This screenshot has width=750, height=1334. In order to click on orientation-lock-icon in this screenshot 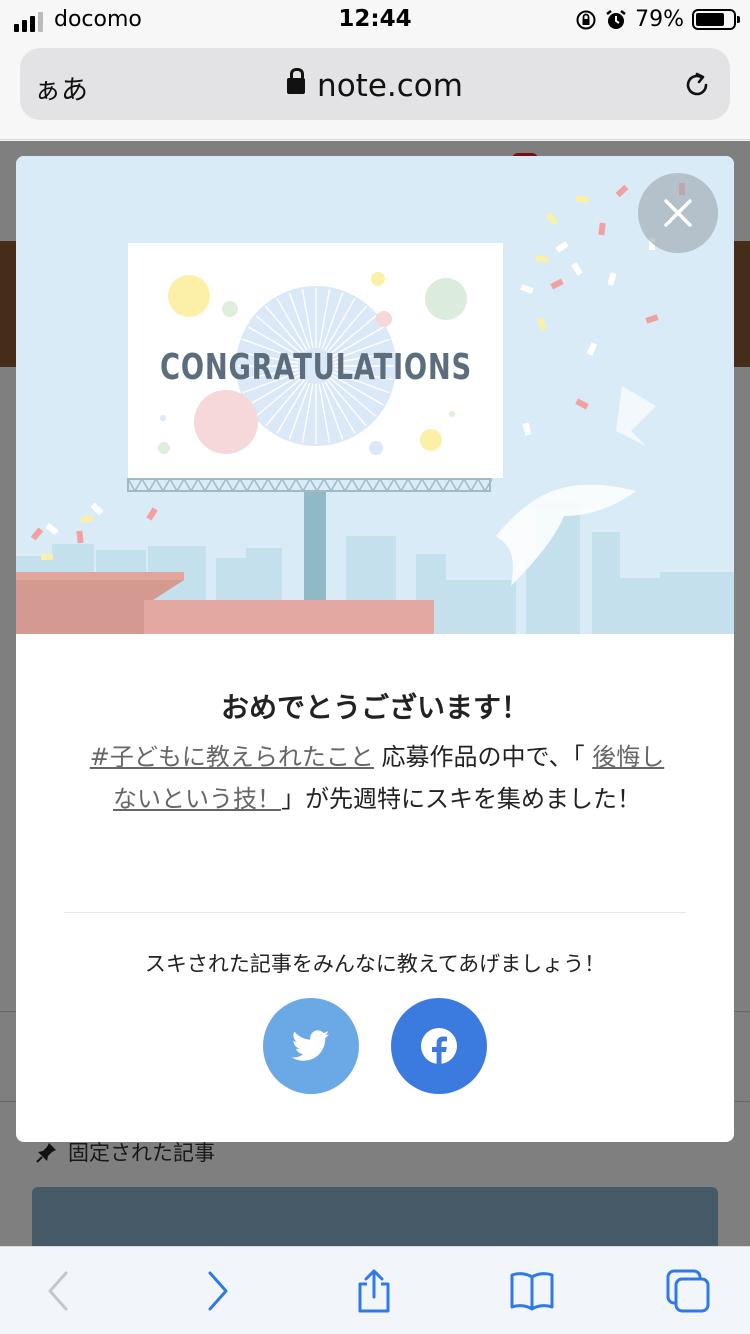, I will do `click(586, 19)`.